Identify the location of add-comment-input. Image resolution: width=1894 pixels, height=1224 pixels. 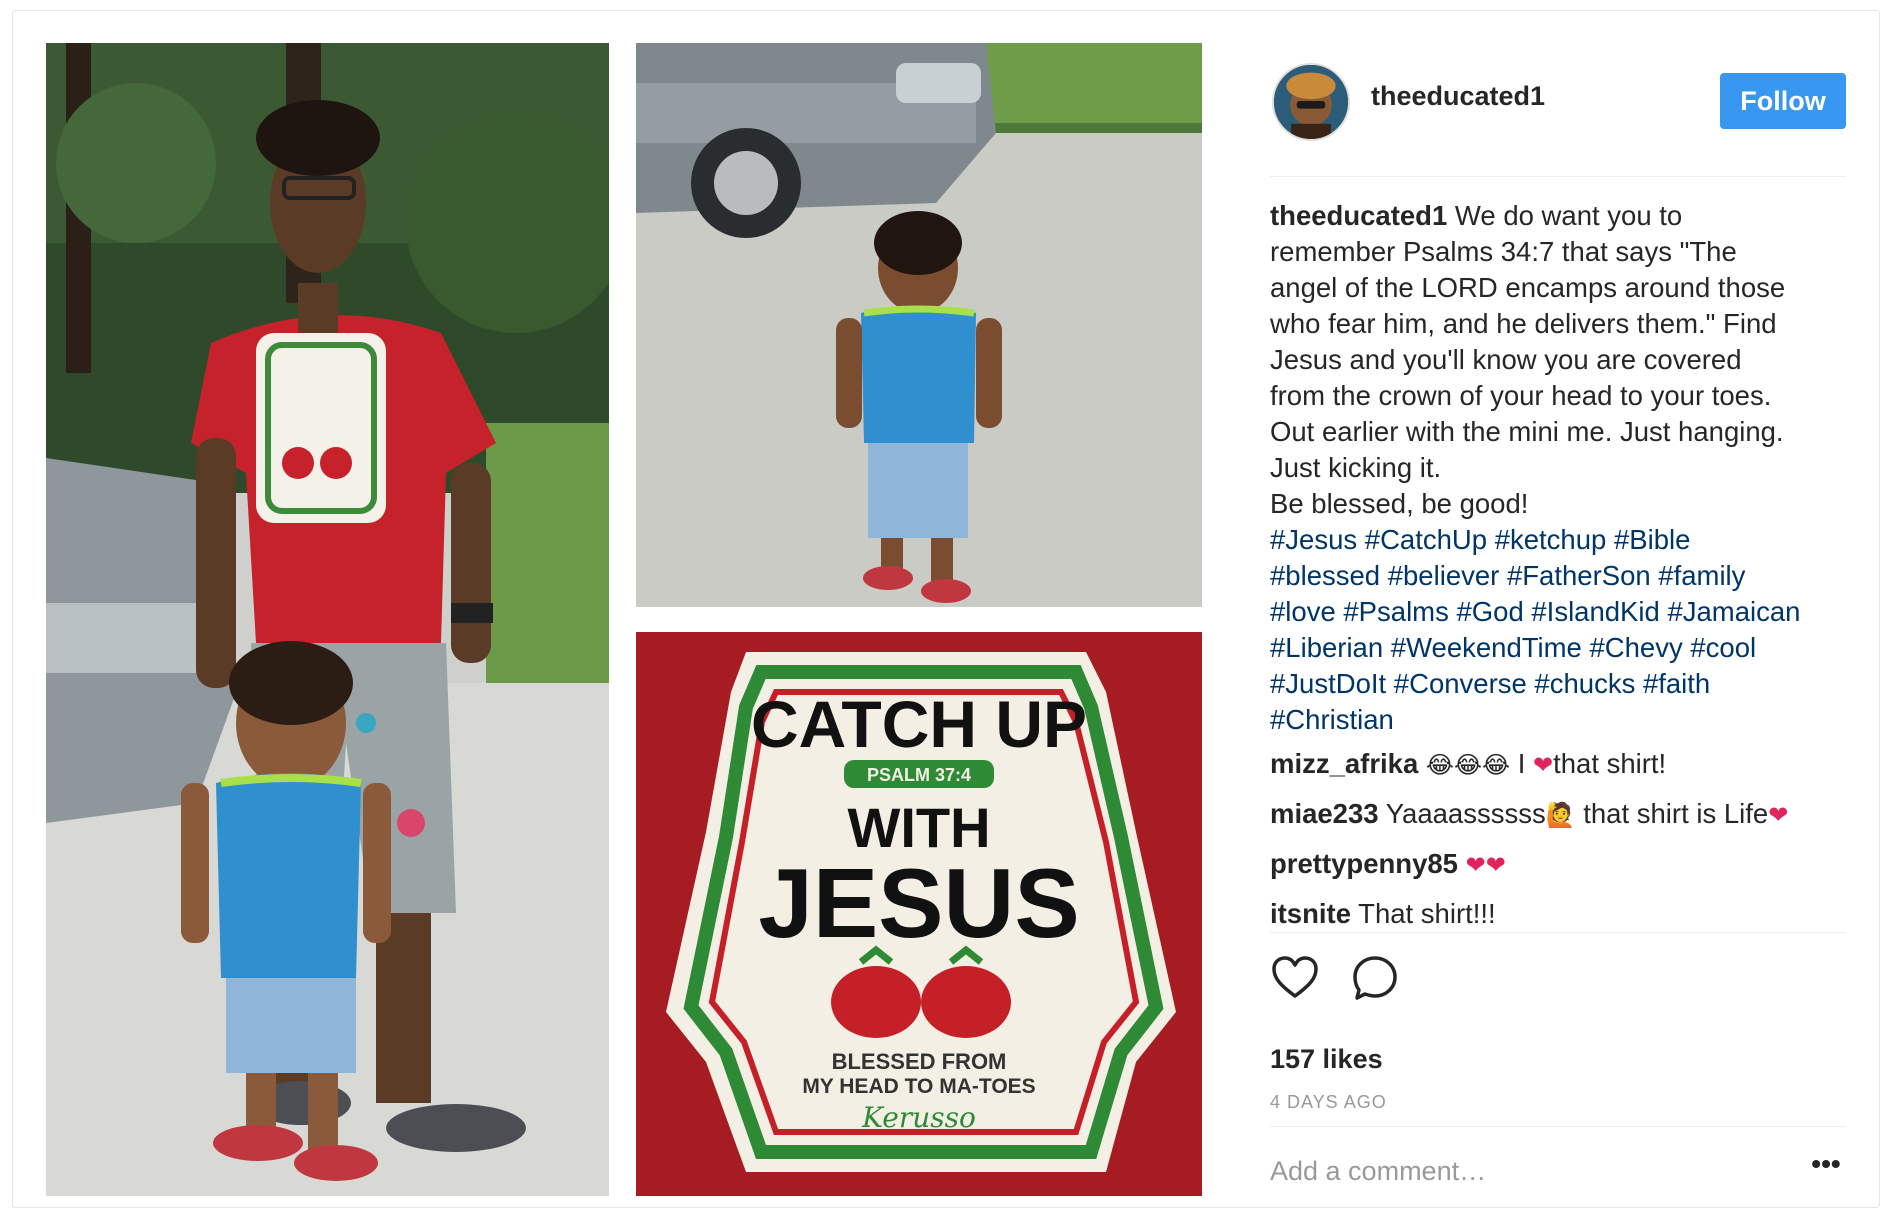
(1530, 1171).